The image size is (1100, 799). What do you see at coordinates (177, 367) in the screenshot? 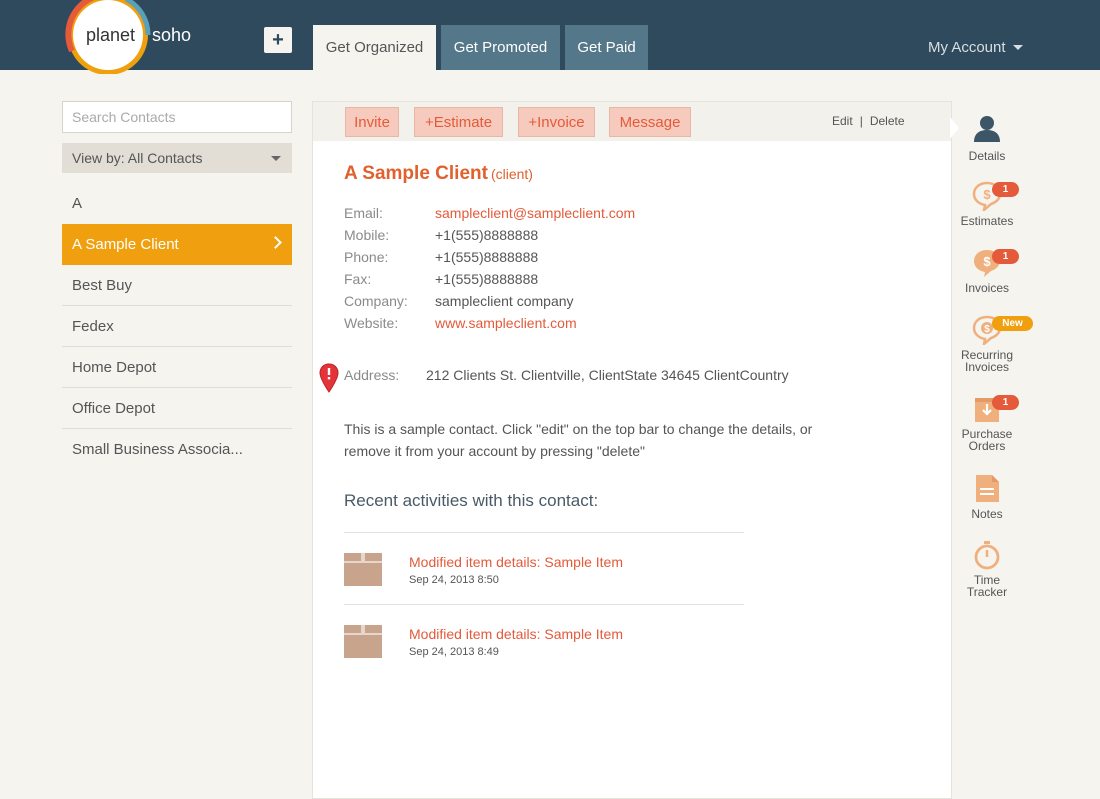
I see `contact-item: Home Depot` at bounding box center [177, 367].